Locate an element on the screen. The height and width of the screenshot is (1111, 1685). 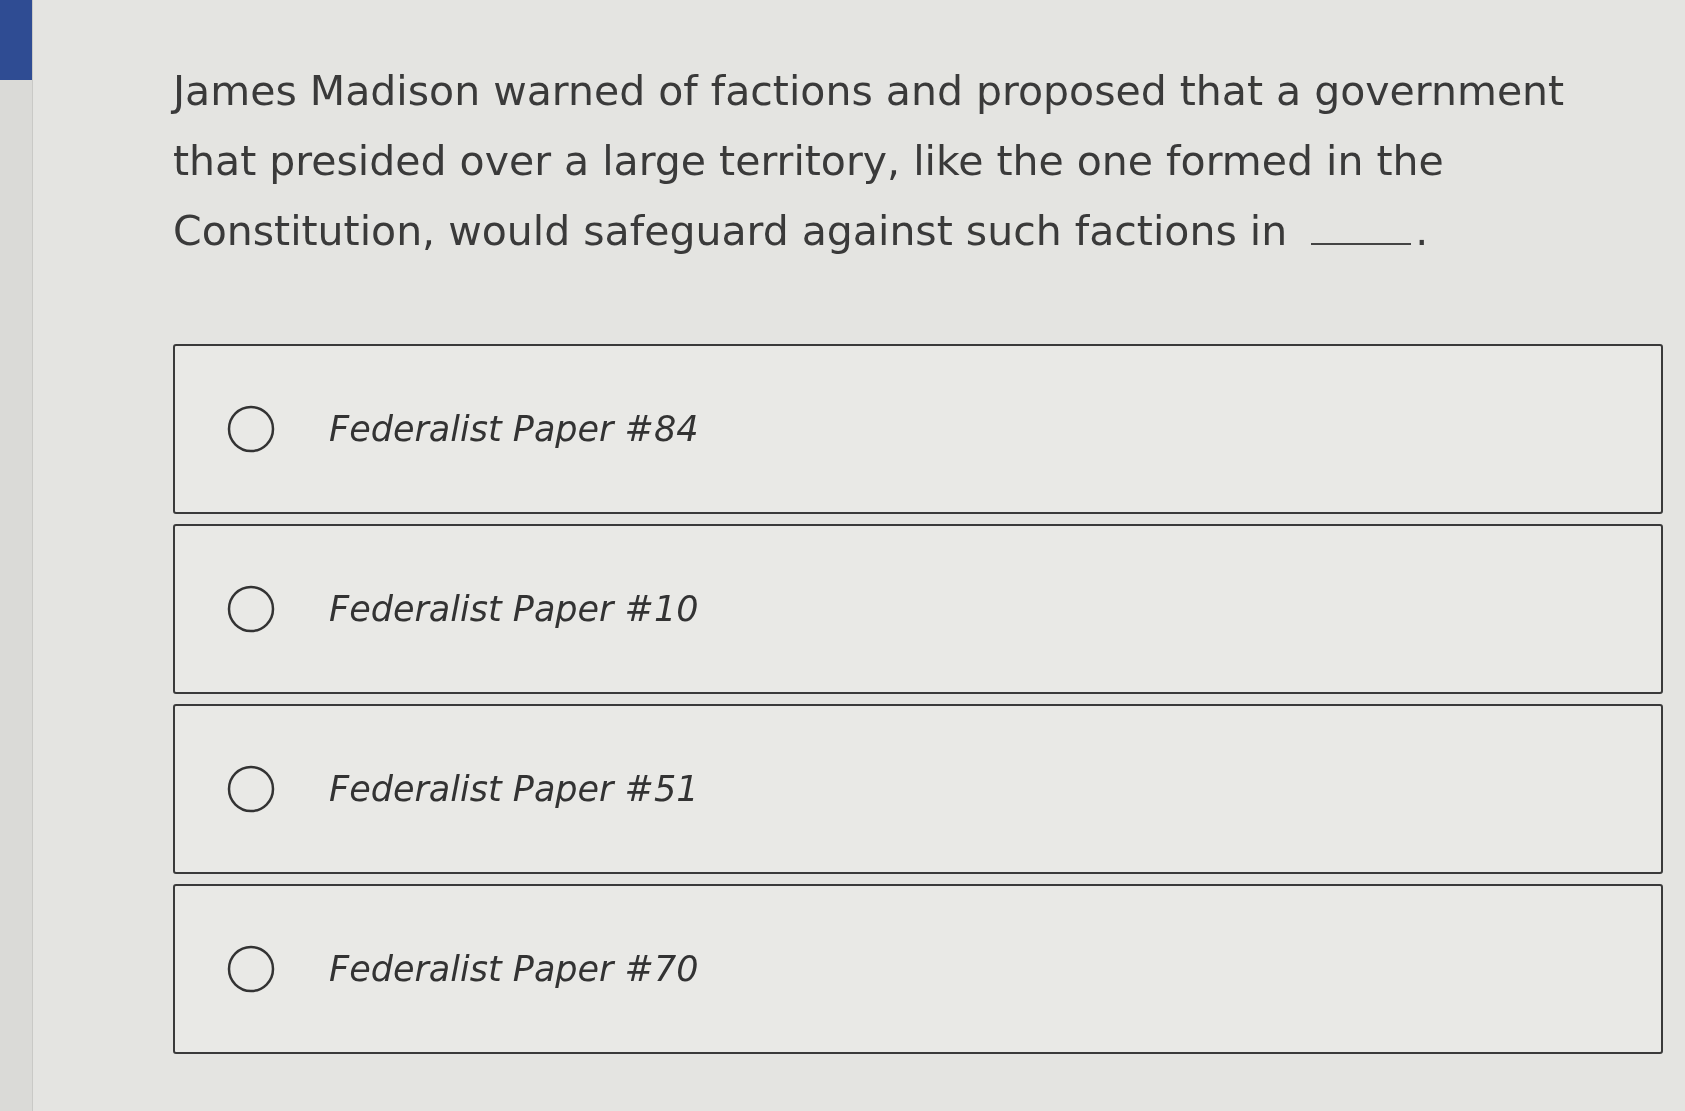
answer-option: Federalist Paper #51 is located at coordinates (918, 789).